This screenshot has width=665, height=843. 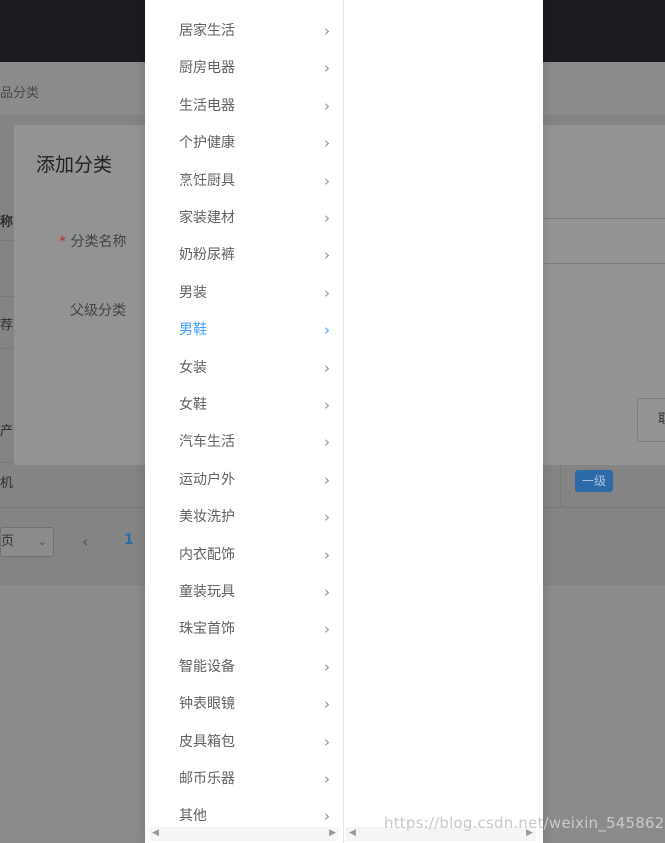 What do you see at coordinates (98, 311) in the screenshot?
I see `parent-category-label: 父级分类` at bounding box center [98, 311].